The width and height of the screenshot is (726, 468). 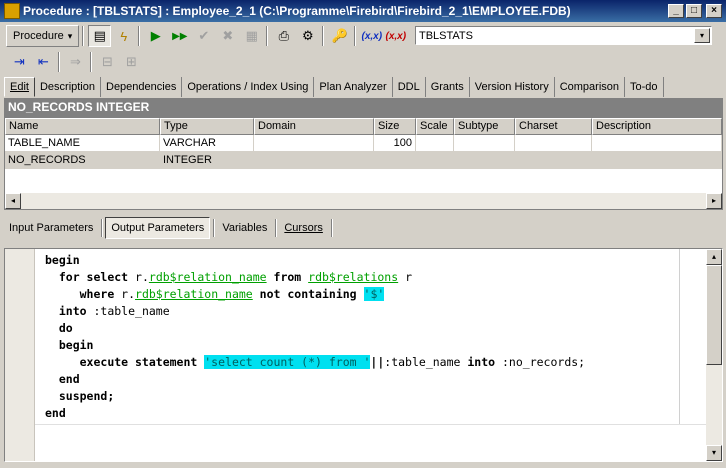 What do you see at coordinates (484, 126) in the screenshot?
I see `column-header-subtype: Subtype` at bounding box center [484, 126].